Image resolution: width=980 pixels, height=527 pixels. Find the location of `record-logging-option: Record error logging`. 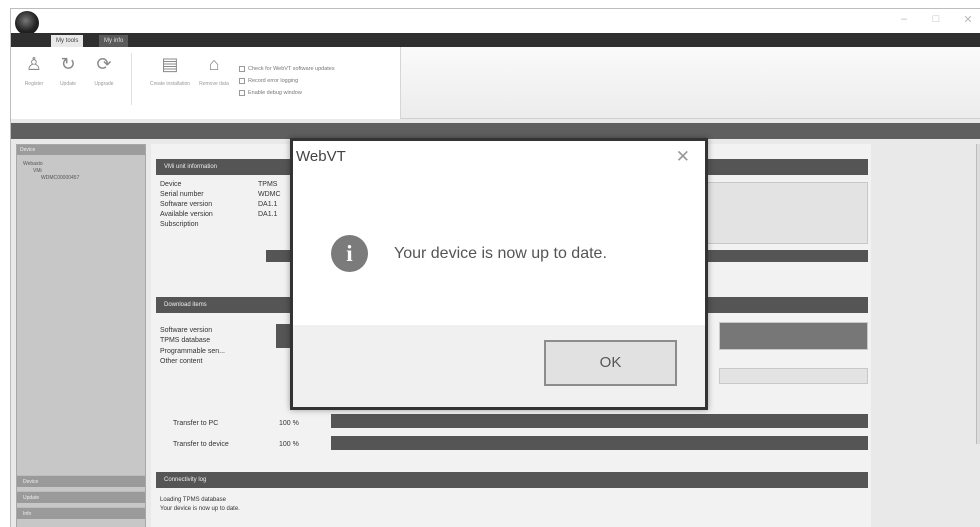

record-logging-option: Record error logging is located at coordinates (268, 81).